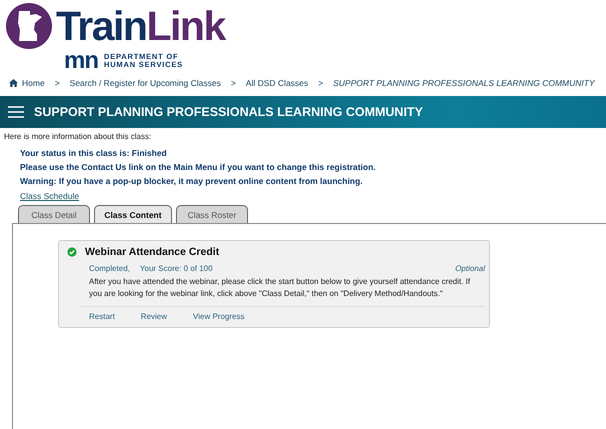 The image size is (606, 429). What do you see at coordinates (218, 316) in the screenshot?
I see `action-link: View Progress` at bounding box center [218, 316].